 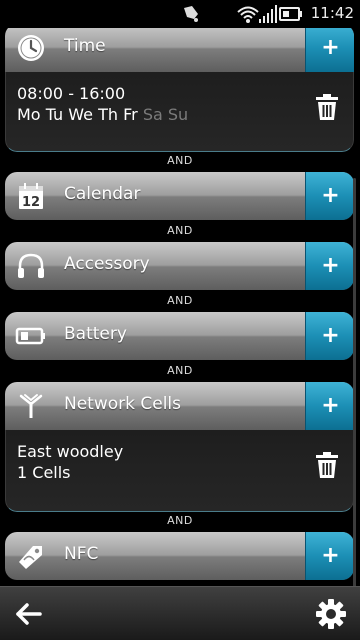 I want to click on card-header-nfc: NFC +, so click(x=179, y=556).